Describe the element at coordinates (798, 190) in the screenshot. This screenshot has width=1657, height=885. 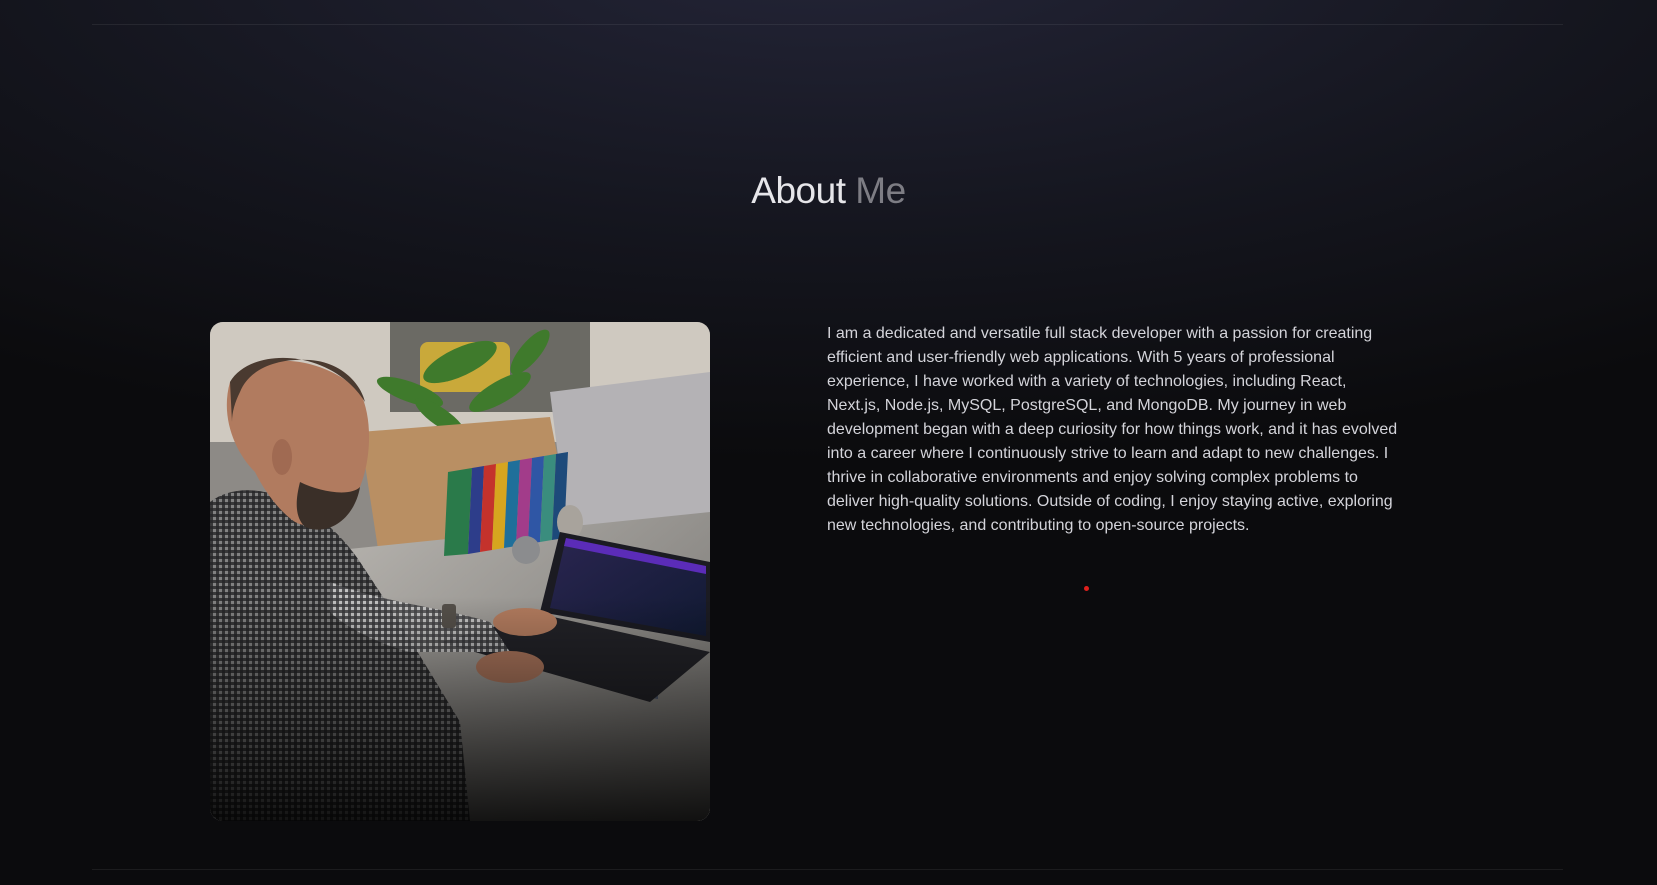
I see `title-main: About` at that location.